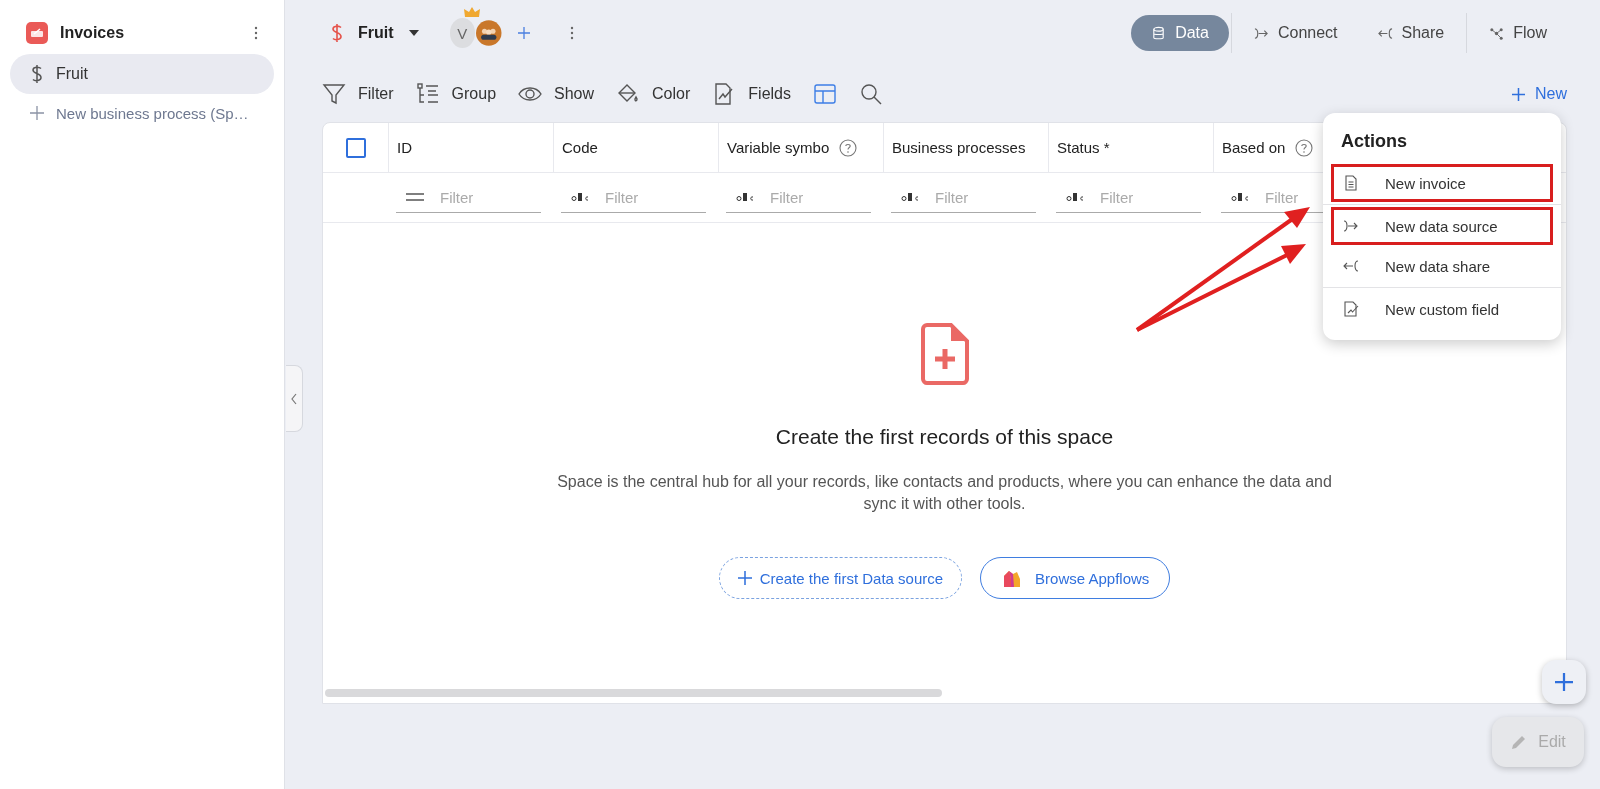  Describe the element at coordinates (1254, 147) in the screenshot. I see `column-header: Based on` at that location.